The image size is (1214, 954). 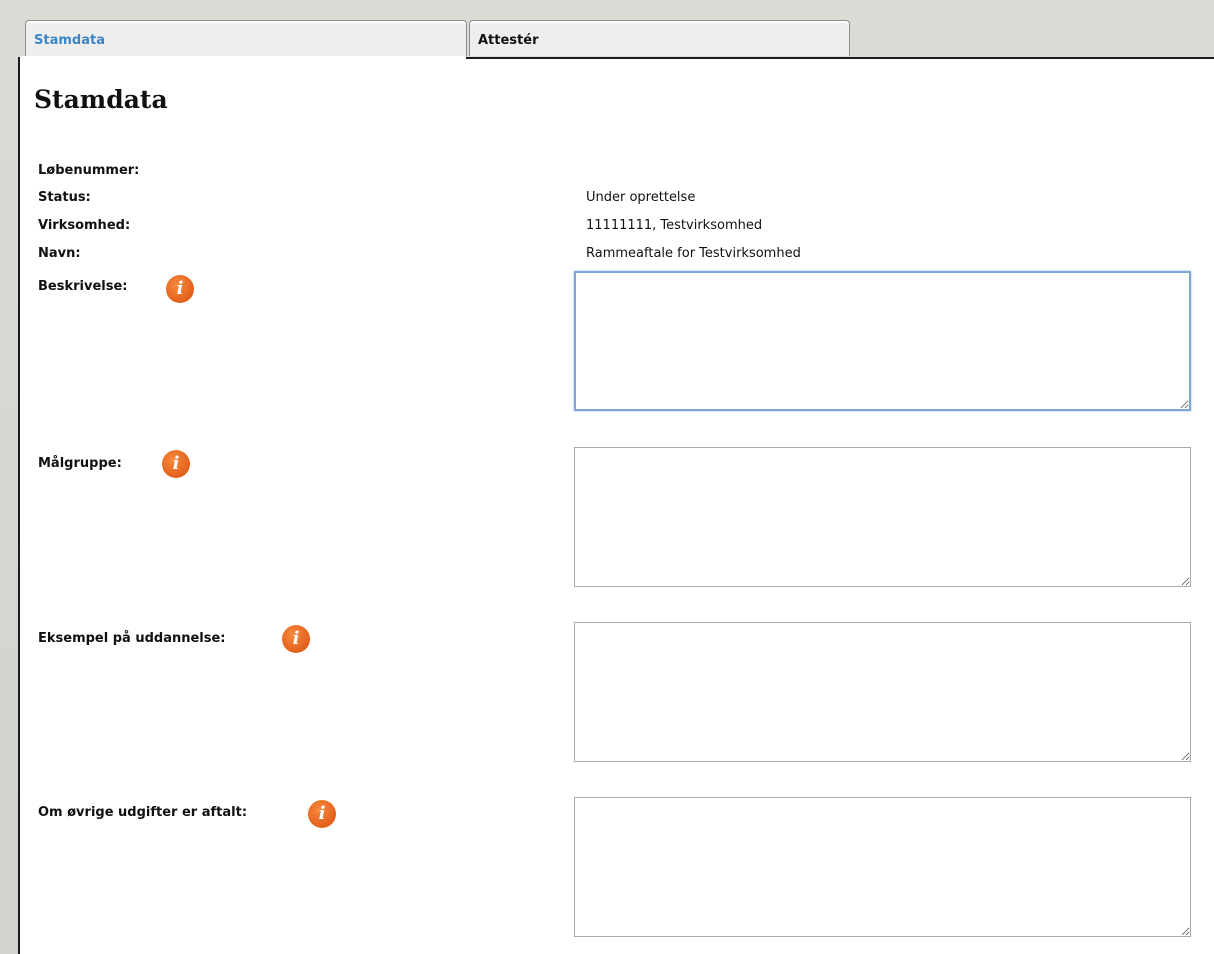 I want to click on navn-value: Rammeaftale for Testvirksomhed, so click(x=693, y=253).